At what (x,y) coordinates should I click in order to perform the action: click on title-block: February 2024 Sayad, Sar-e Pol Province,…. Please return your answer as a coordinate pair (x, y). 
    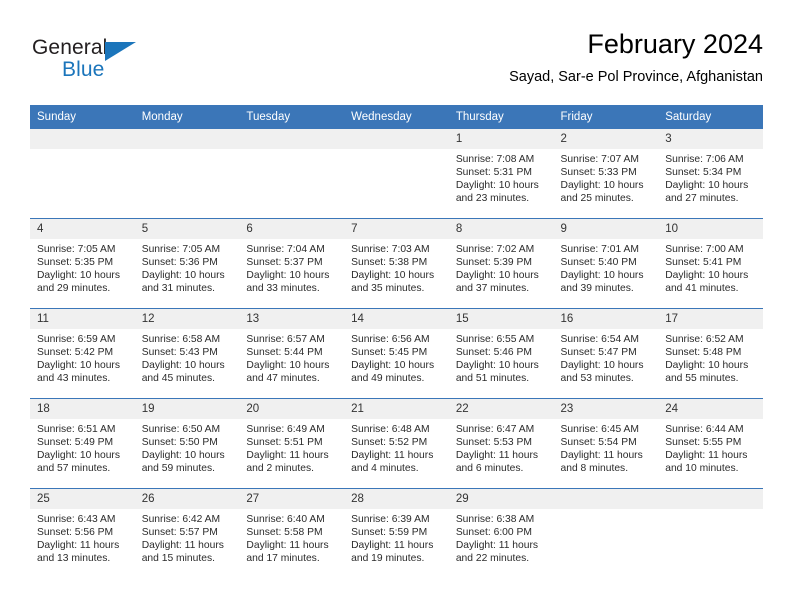
    Looking at the image, I should click on (636, 57).